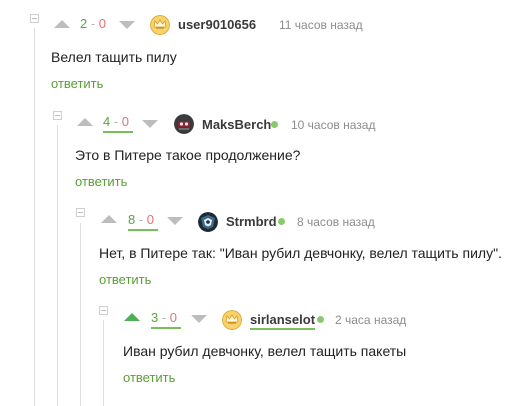 The image size is (532, 406). I want to click on comment-text: Велел тащить пилу, so click(114, 57).